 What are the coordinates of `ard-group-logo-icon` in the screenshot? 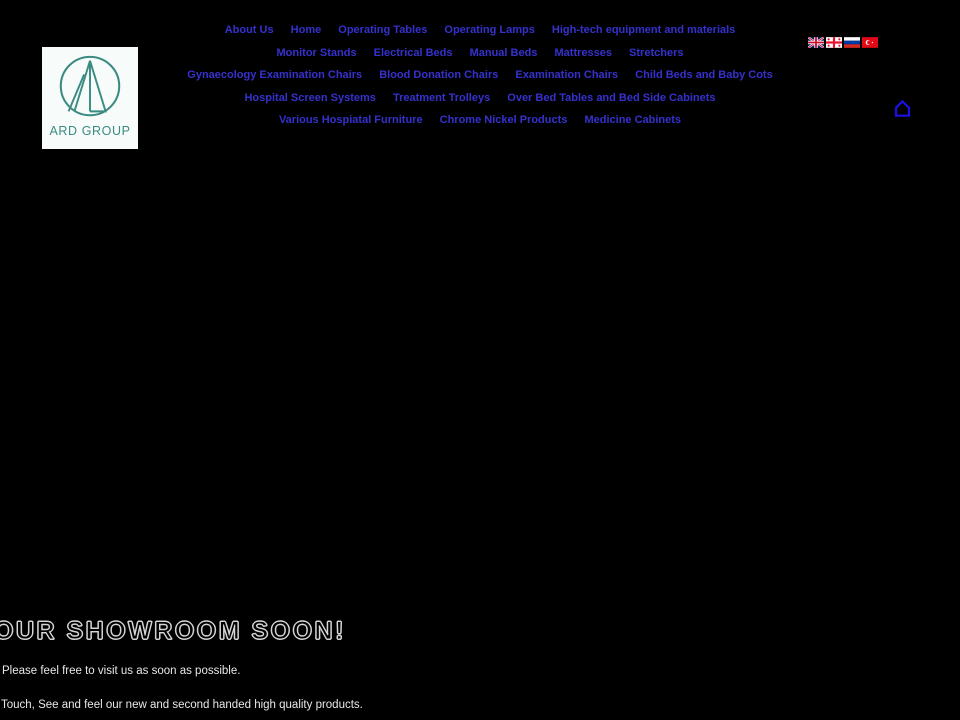 It's located at (90, 86).